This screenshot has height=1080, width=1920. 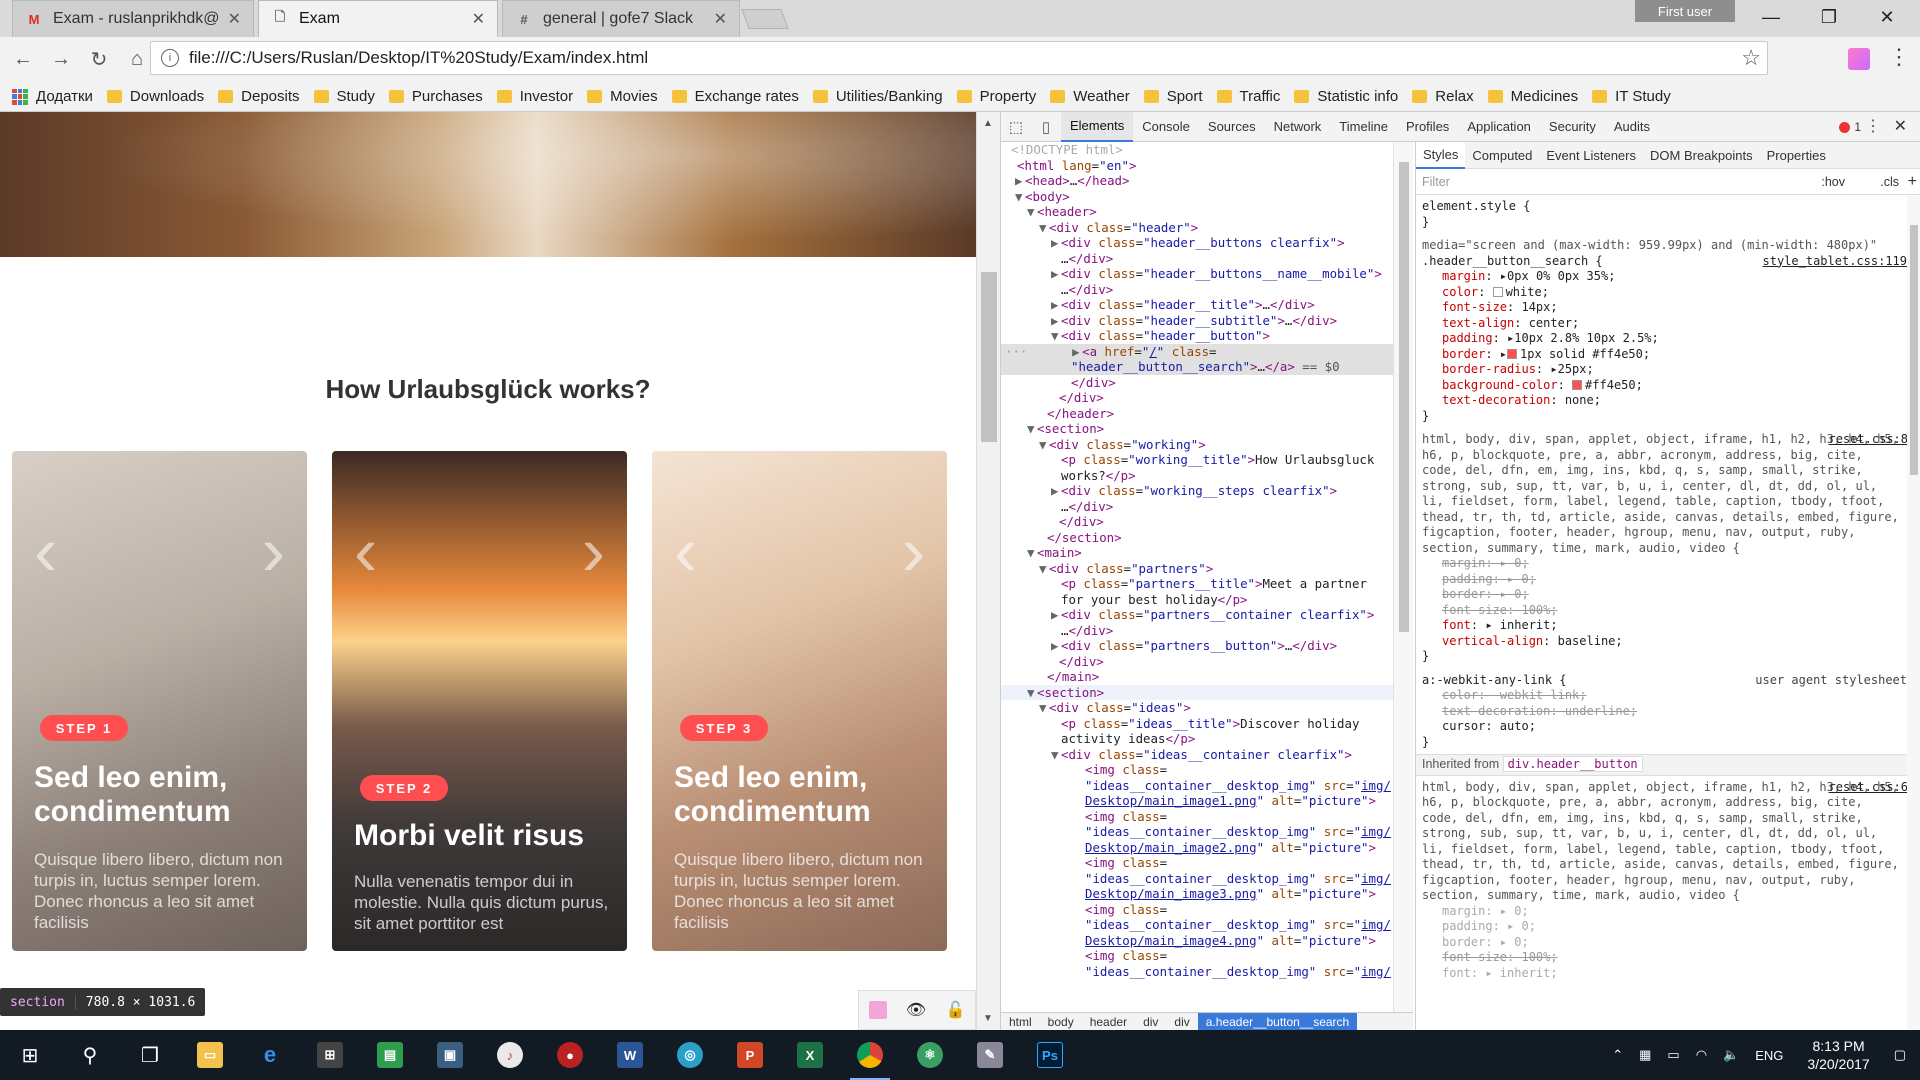 What do you see at coordinates (1617, 1055) in the screenshot?
I see `chevron-up-icon: ⌃` at bounding box center [1617, 1055].